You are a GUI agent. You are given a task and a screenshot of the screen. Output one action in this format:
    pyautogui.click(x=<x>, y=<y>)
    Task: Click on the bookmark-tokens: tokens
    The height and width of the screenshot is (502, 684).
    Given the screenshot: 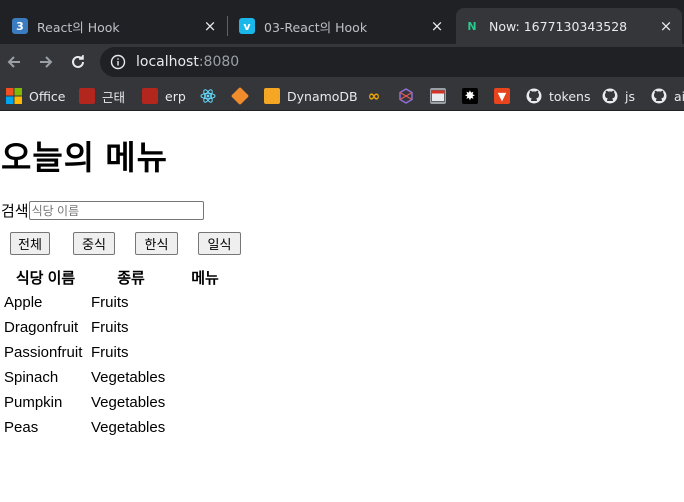 What is the action you would take?
    pyautogui.click(x=558, y=96)
    